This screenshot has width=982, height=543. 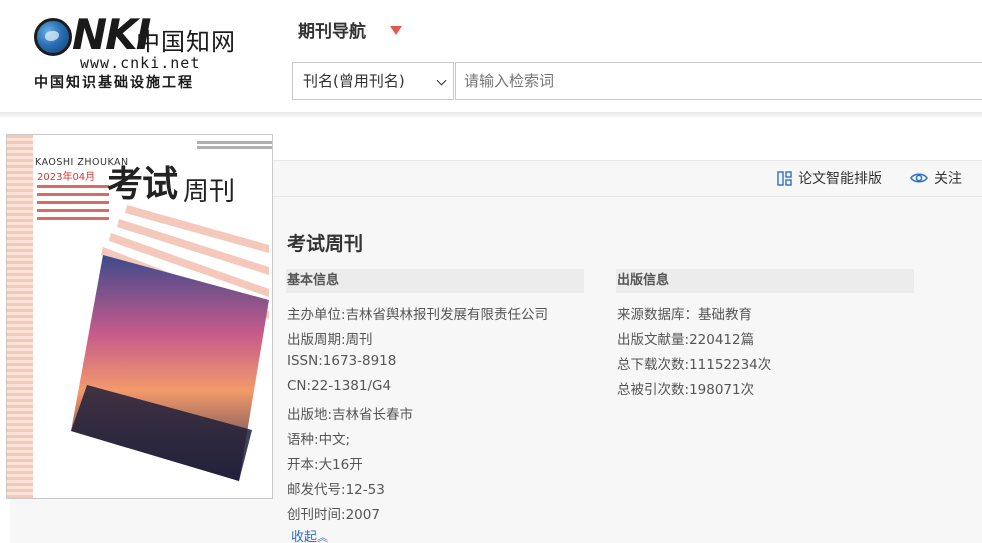 What do you see at coordinates (73, 205) in the screenshot?
I see `cover-lines` at bounding box center [73, 205].